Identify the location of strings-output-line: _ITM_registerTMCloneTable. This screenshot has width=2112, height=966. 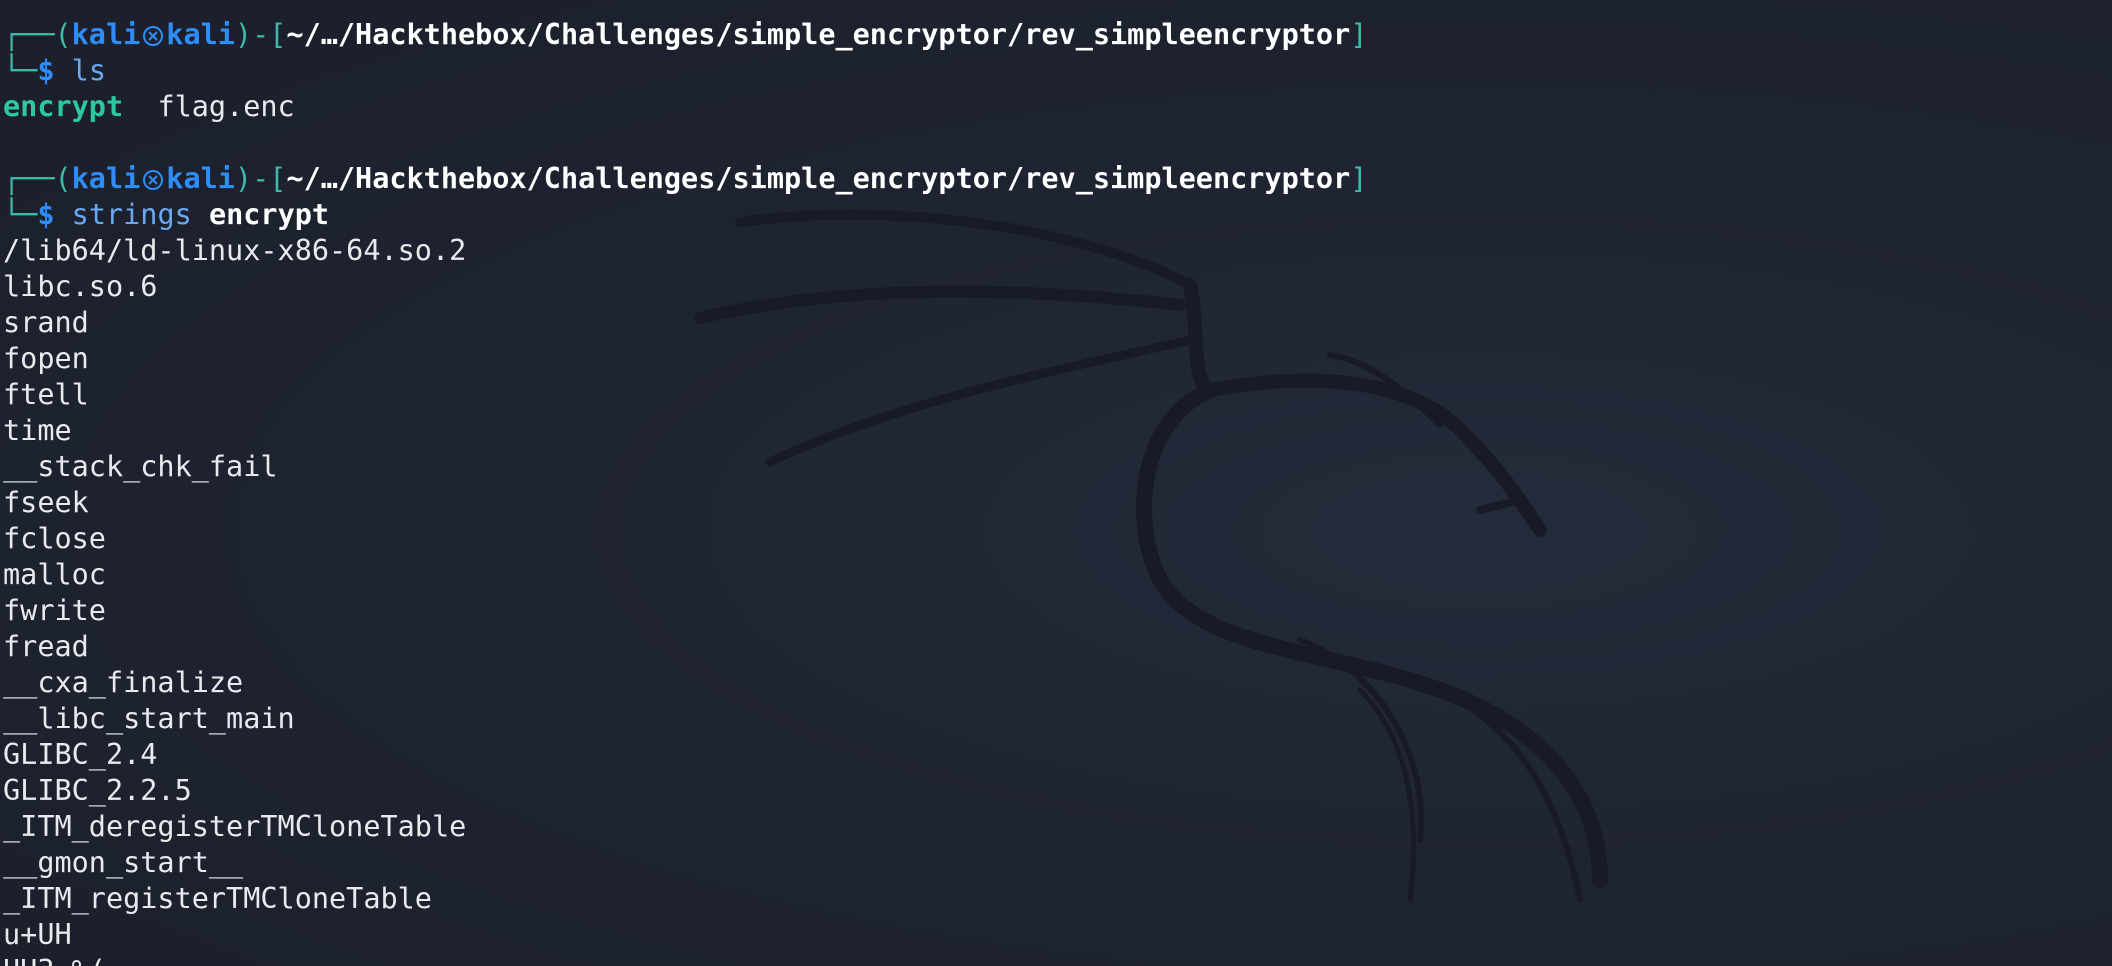
(217, 898).